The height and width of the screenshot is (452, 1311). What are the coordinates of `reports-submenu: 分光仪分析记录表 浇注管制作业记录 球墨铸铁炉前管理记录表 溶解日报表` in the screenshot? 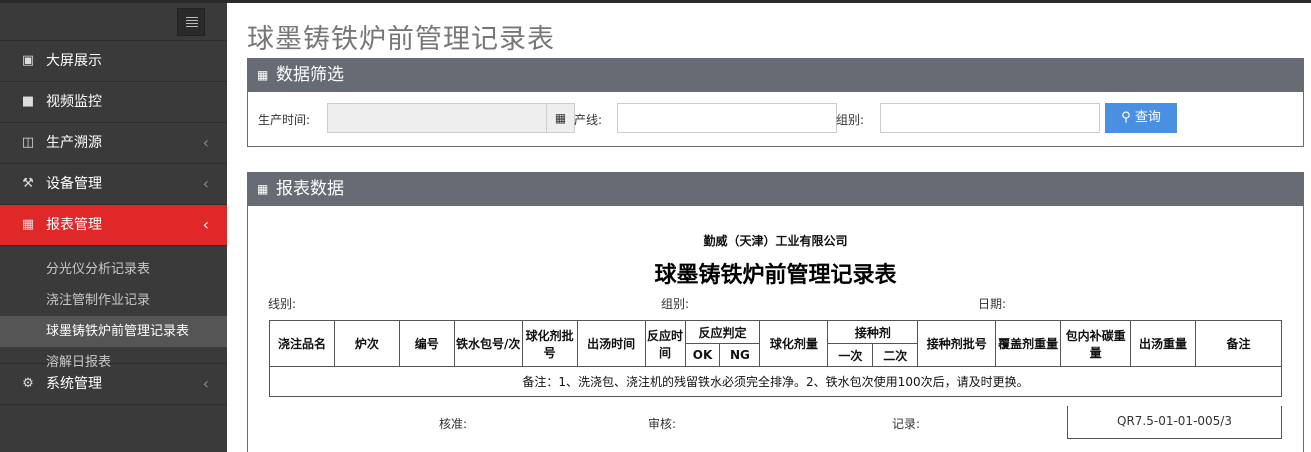 It's located at (113, 308).